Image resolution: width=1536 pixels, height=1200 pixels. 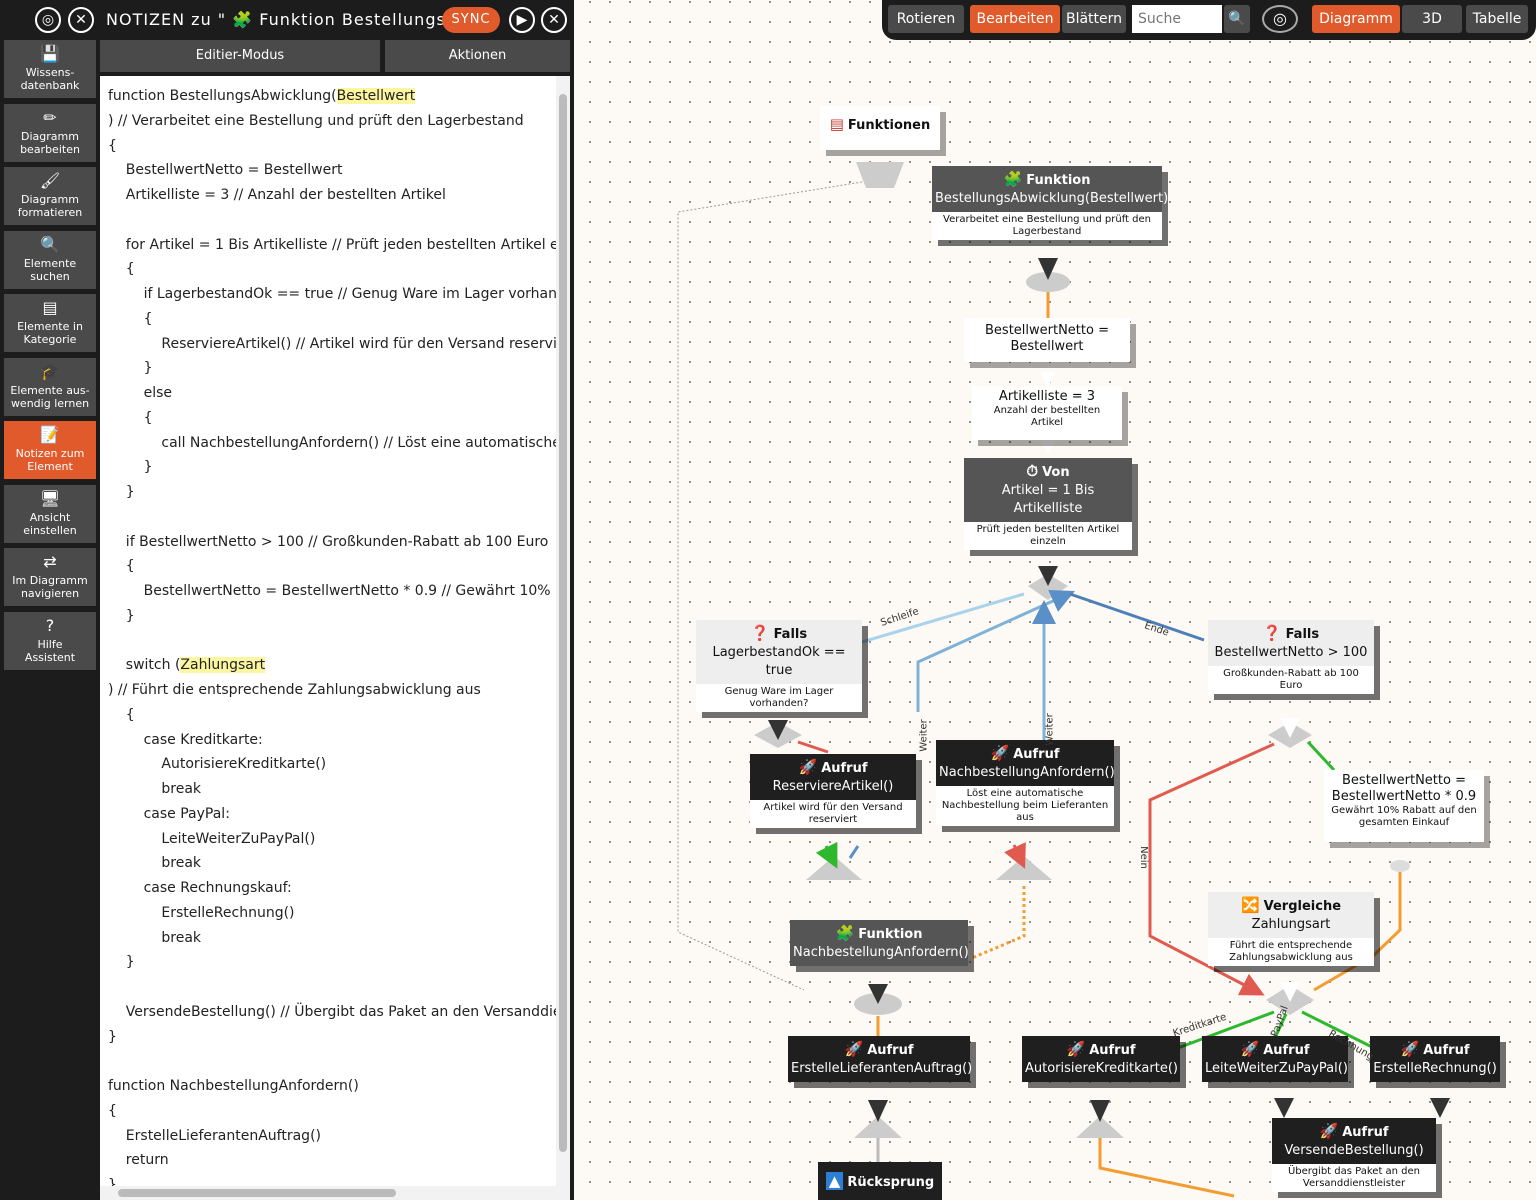 I want to click on call-node-rechnung: 🚀 Aufruf ErstelleRechnung(), so click(x=1435, y=1059).